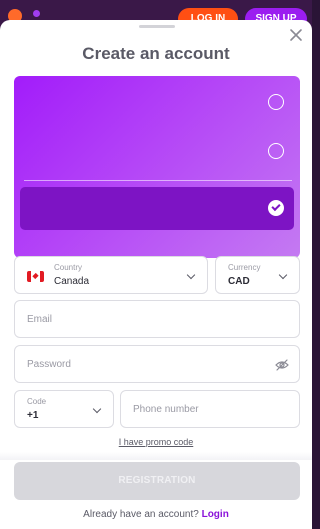  Describe the element at coordinates (166, 409) in the screenshot. I see `phone-placeholder: Phone number` at that location.